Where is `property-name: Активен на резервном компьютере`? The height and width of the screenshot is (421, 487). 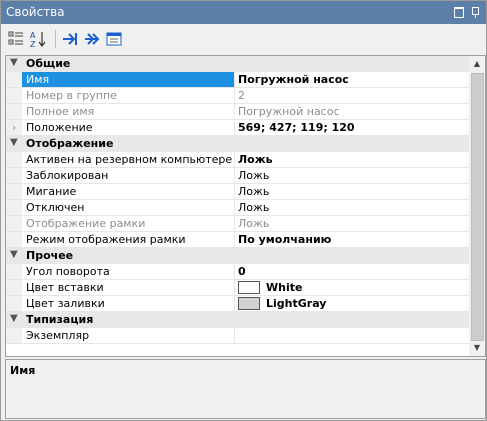 property-name: Активен на резервном компьютере is located at coordinates (129, 159).